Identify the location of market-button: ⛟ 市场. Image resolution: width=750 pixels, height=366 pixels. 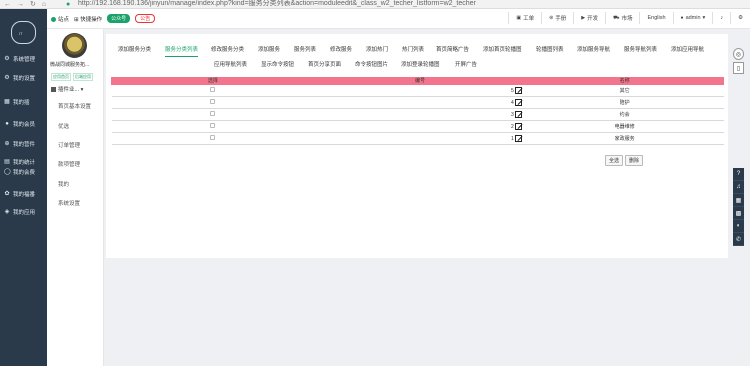
(622, 18).